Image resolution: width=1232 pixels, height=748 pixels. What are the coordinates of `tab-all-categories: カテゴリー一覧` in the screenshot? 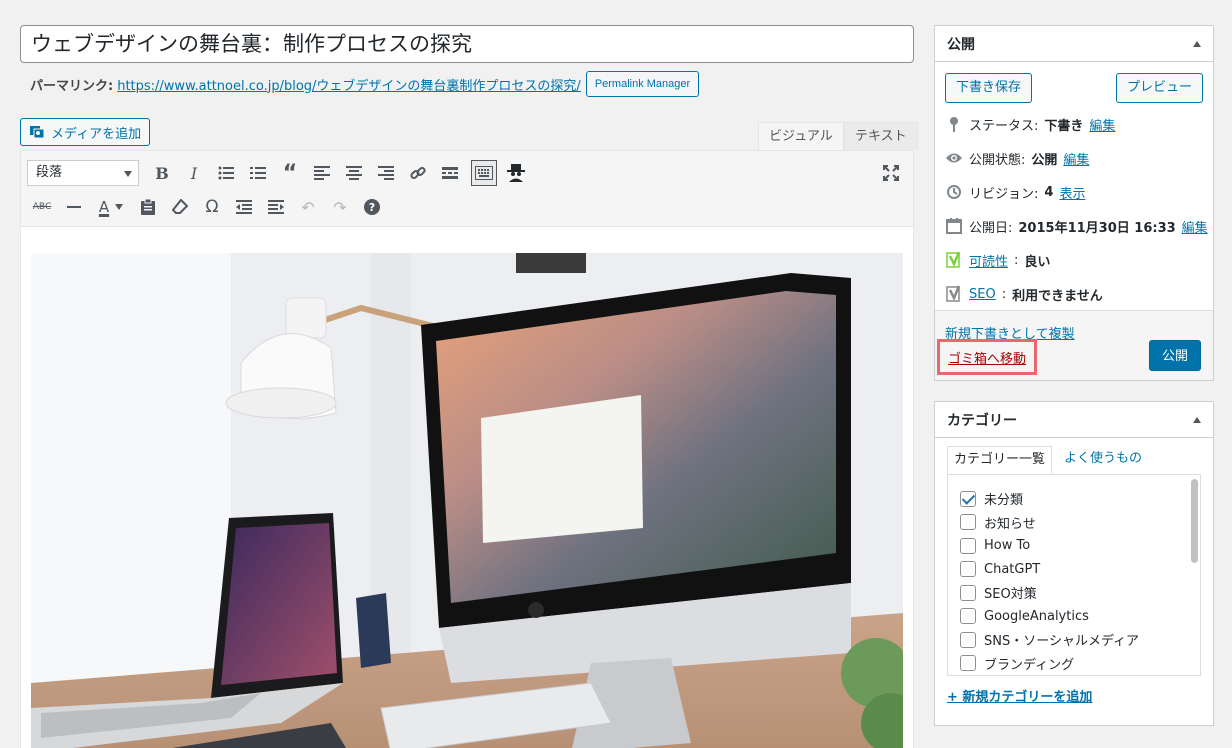 It's located at (1000, 460).